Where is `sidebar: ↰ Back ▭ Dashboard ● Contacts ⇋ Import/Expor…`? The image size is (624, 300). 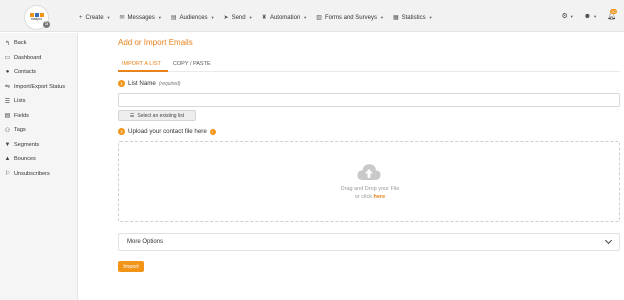 sidebar: ↰ Back ▭ Dashboard ● Contacts ⇋ Import/Expor… is located at coordinates (39, 166).